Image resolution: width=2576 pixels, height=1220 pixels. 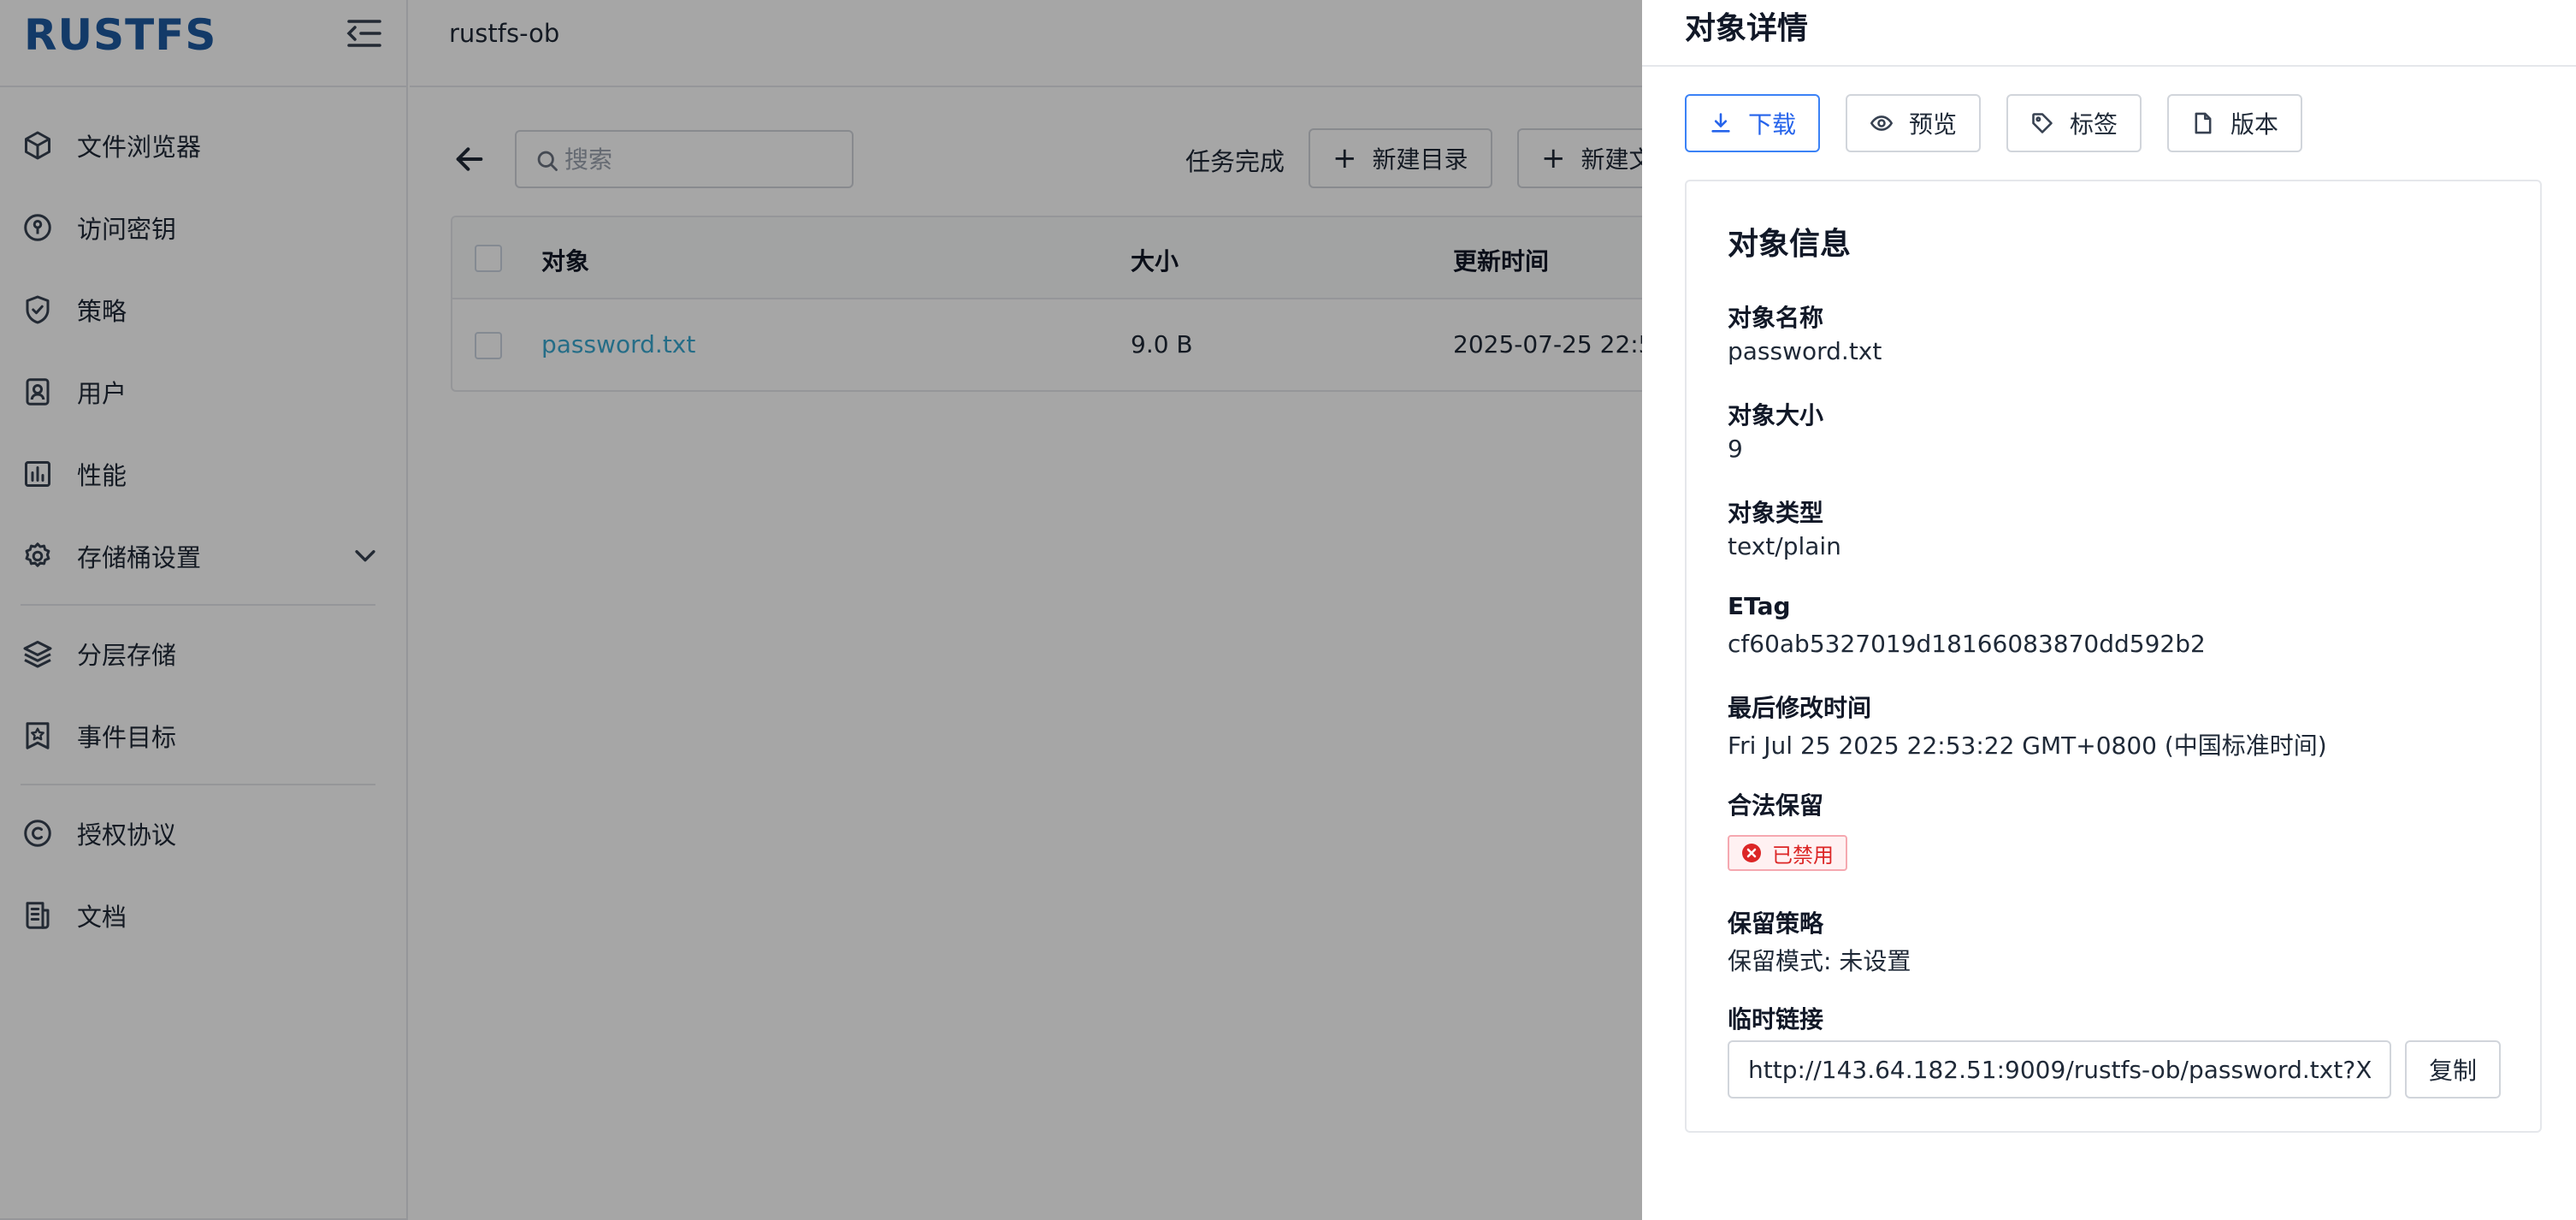 What do you see at coordinates (1776, 415) in the screenshot?
I see `object-size-label: 对象大小` at bounding box center [1776, 415].